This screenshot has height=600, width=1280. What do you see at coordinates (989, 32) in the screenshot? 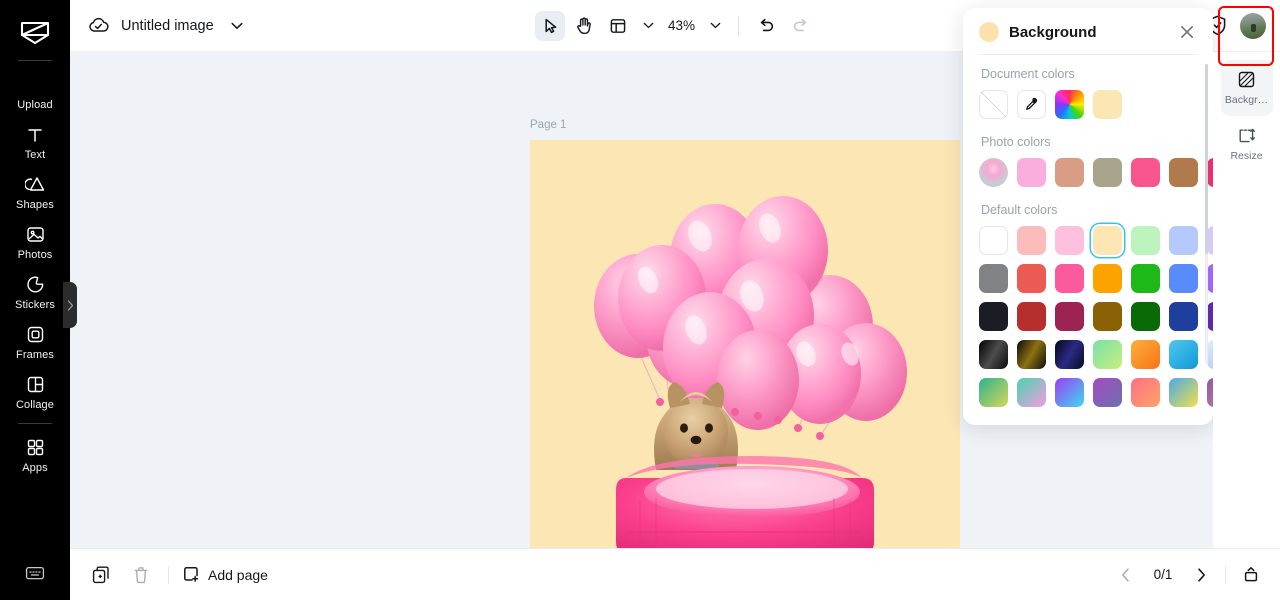
I see `background-color-preview` at bounding box center [989, 32].